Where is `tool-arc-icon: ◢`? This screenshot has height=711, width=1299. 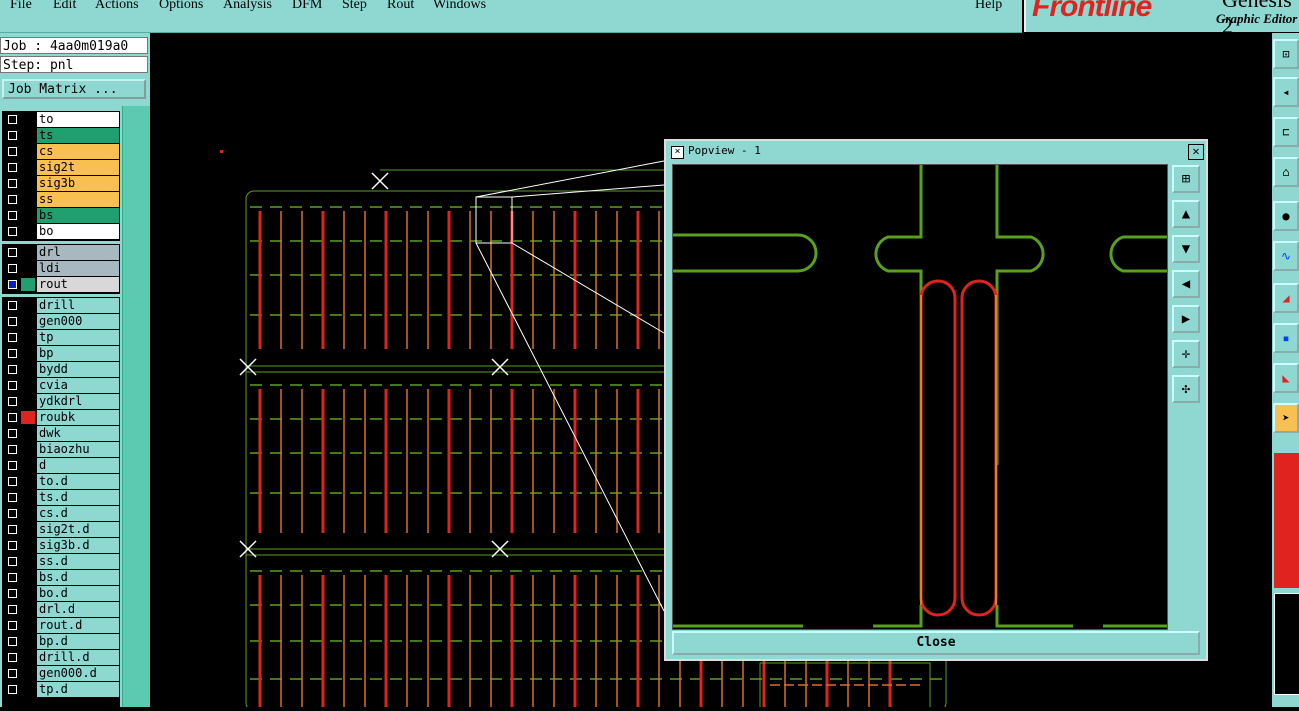 tool-arc-icon: ◢ is located at coordinates (1286, 298).